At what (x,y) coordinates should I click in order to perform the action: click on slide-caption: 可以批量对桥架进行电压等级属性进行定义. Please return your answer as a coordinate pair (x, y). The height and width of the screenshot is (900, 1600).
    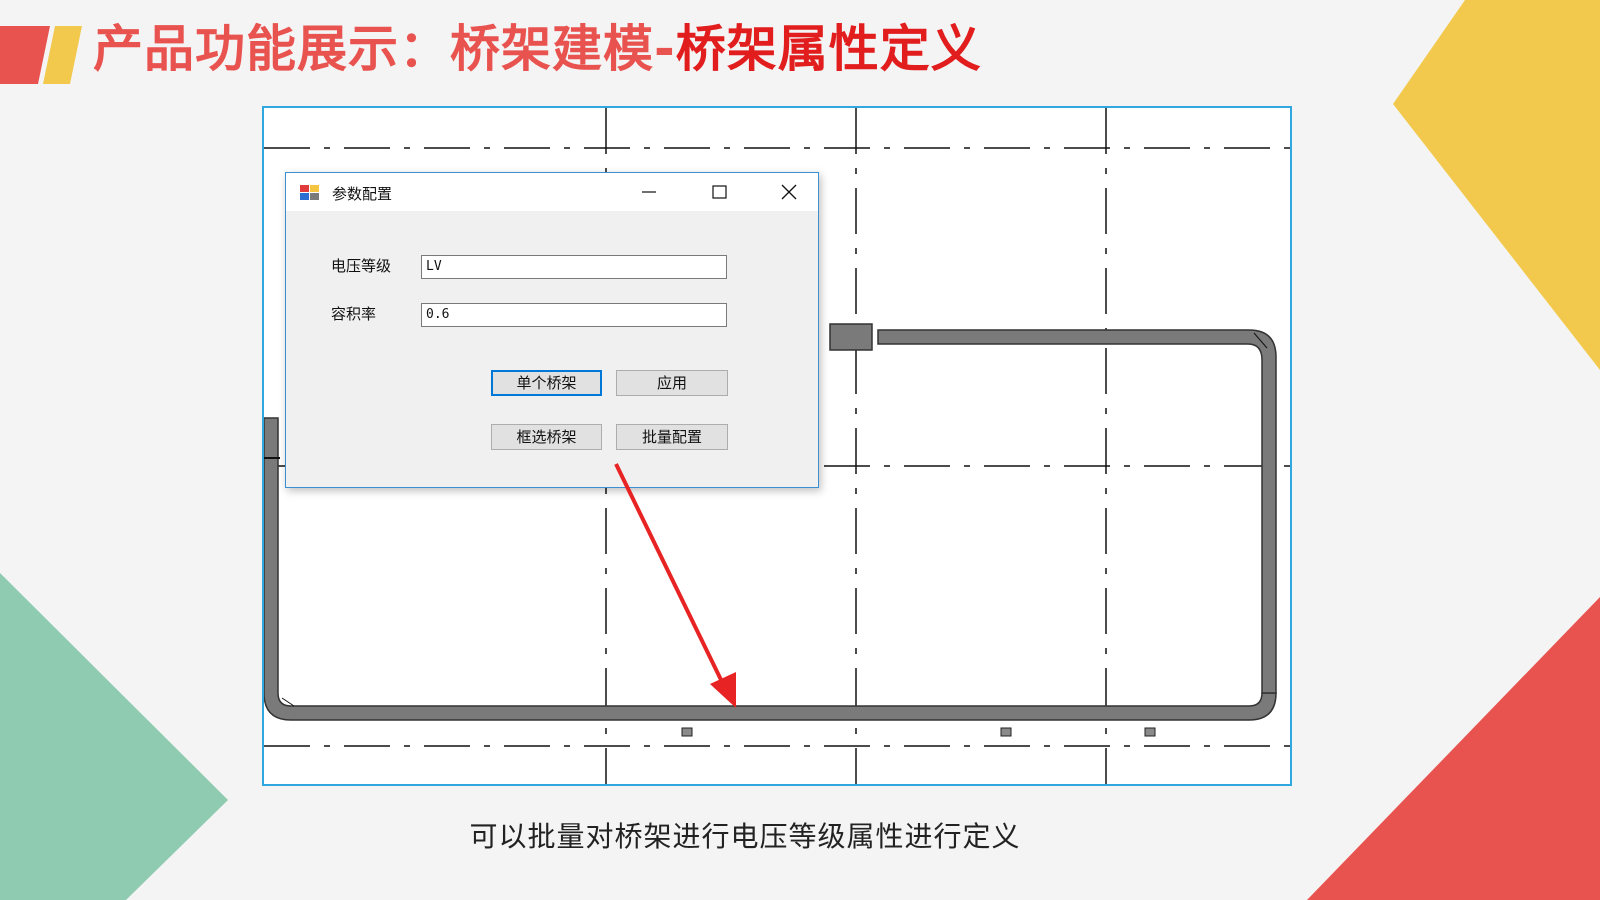
    Looking at the image, I should click on (745, 836).